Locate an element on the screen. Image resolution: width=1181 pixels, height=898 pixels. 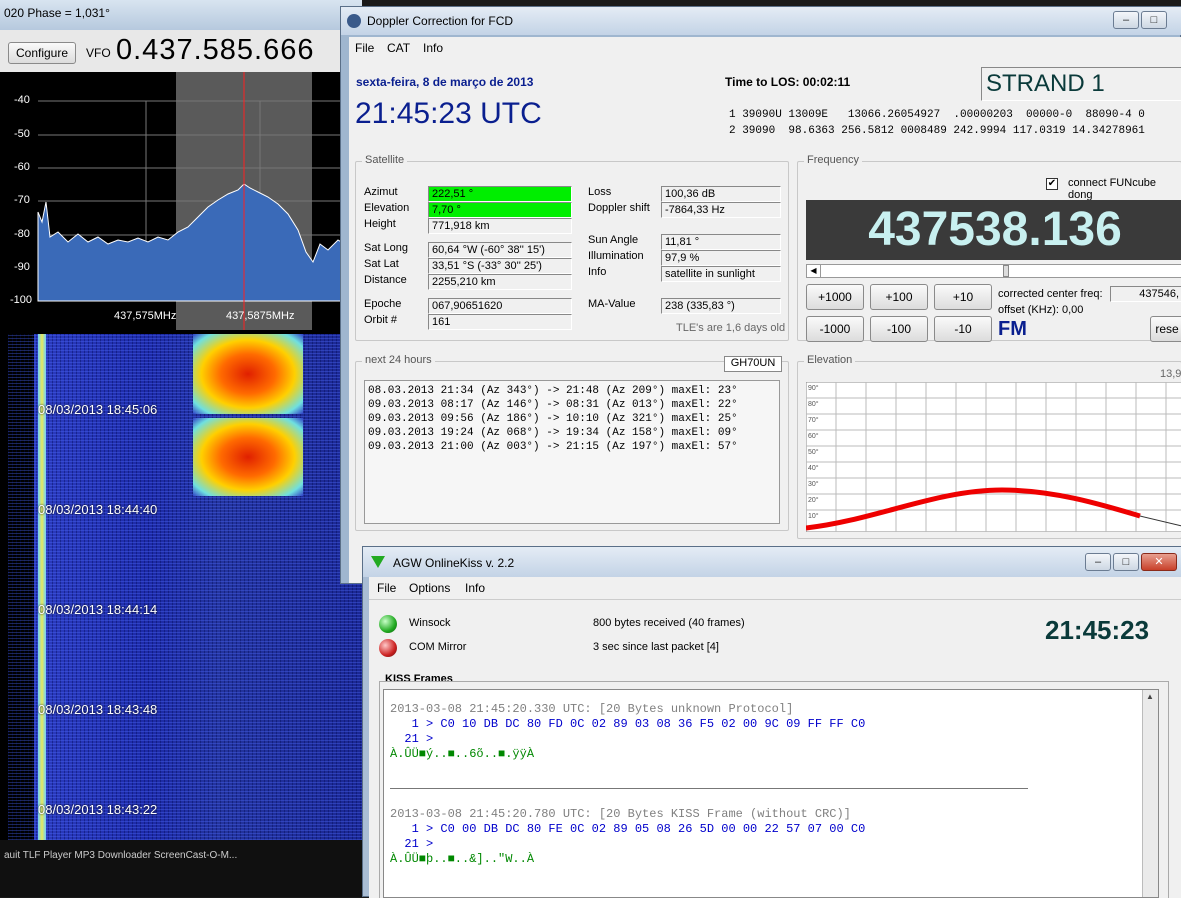
satellite-app-icon is located at coordinates (354, 21).